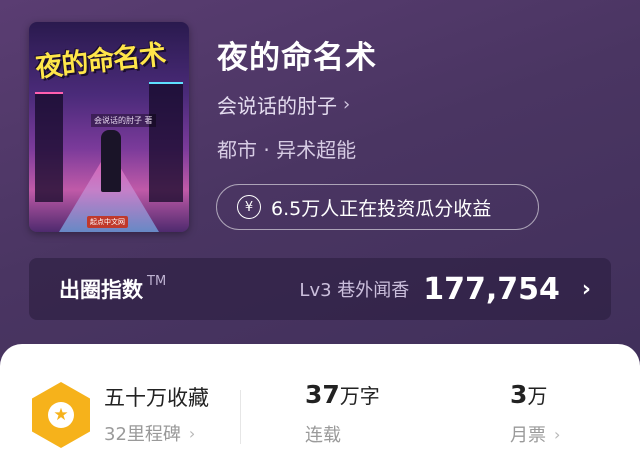 The height and width of the screenshot is (468, 640). I want to click on book-title: 夜的命名术, so click(297, 58).